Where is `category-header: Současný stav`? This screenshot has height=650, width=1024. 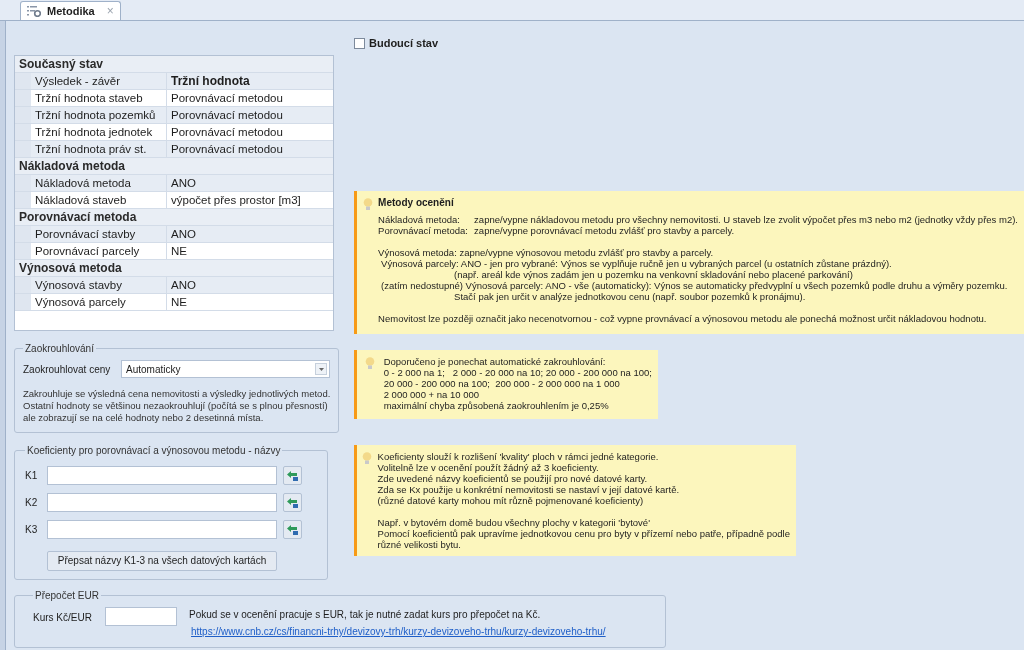 category-header: Současný stav is located at coordinates (174, 64).